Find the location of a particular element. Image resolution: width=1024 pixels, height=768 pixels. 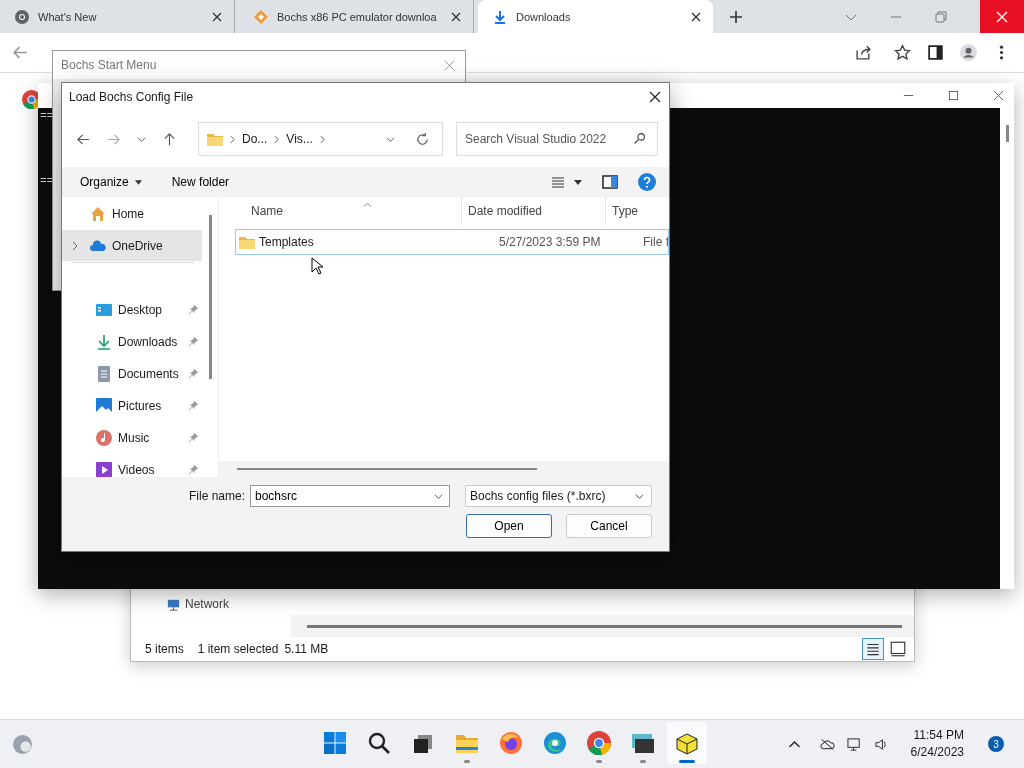

nav-item: Videos is located at coordinates (132, 465).